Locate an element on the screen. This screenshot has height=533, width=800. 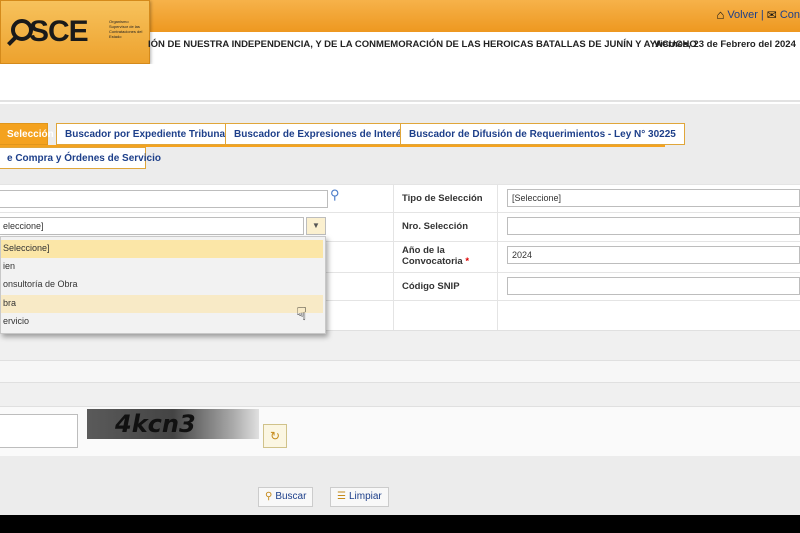
tab-ordenes-compra: e Compra y Órdenes de Servicio is located at coordinates (80, 158).